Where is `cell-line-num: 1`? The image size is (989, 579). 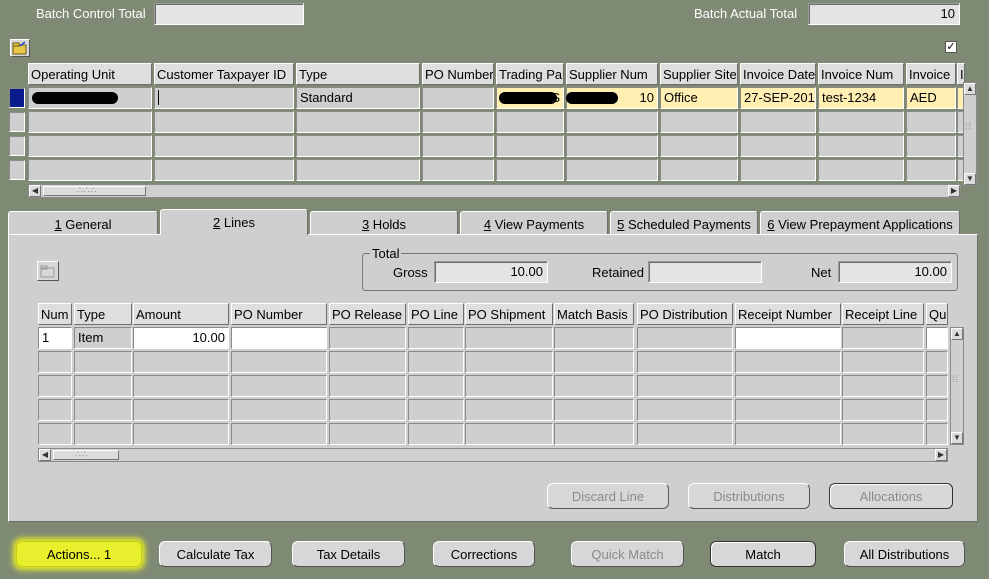 cell-line-num: 1 is located at coordinates (55, 338).